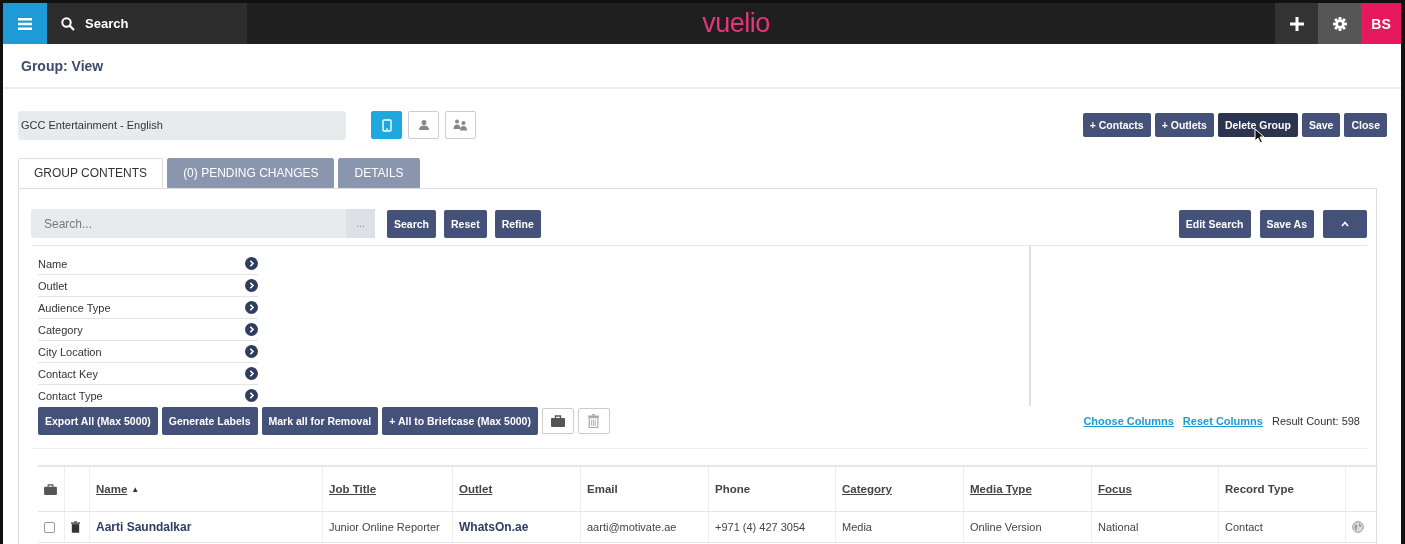 This screenshot has height=544, width=1405. What do you see at coordinates (62, 65) in the screenshot?
I see `page-title: Group: View` at bounding box center [62, 65].